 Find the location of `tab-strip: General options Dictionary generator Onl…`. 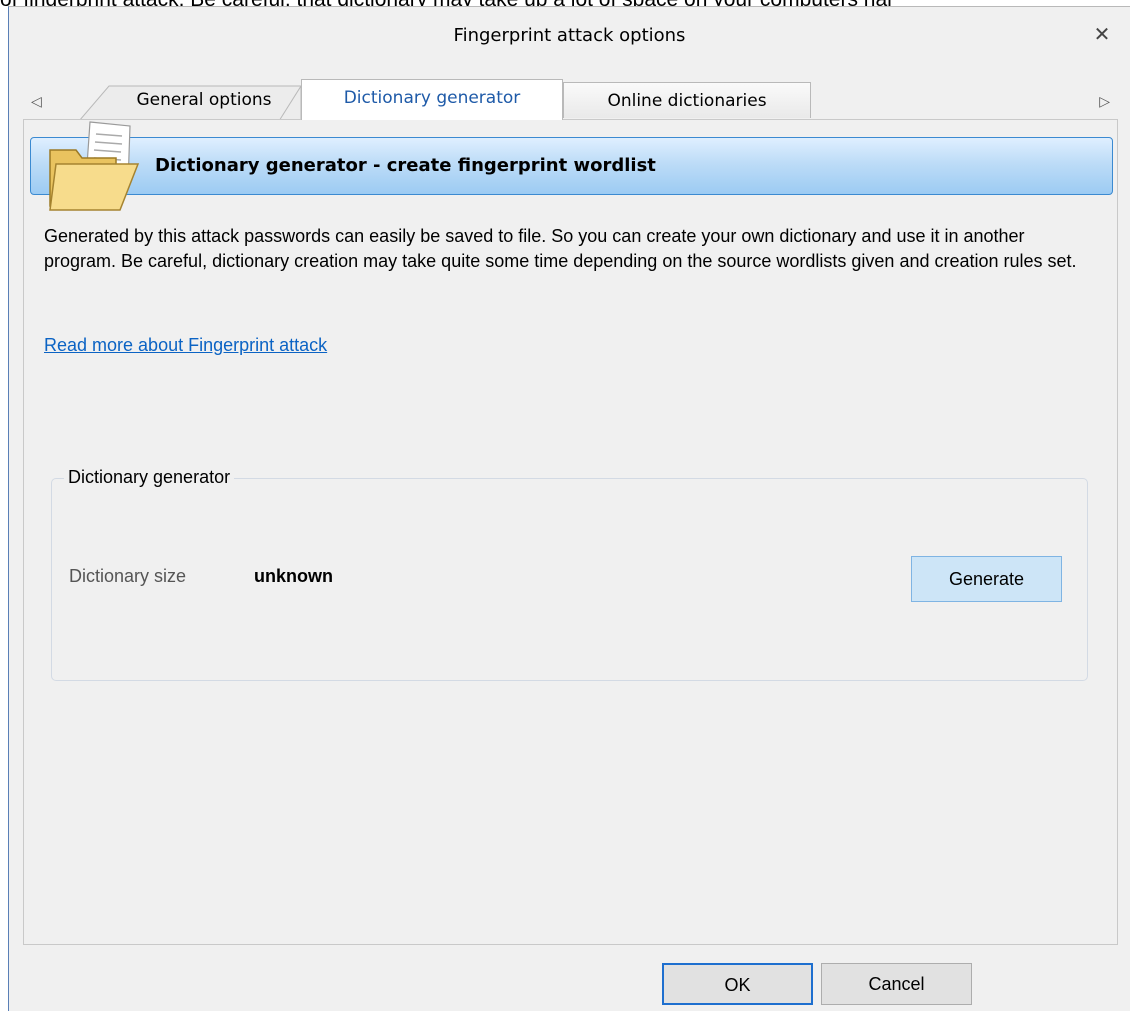

tab-strip: General options Dictionary generator Onl… is located at coordinates (569, 100).